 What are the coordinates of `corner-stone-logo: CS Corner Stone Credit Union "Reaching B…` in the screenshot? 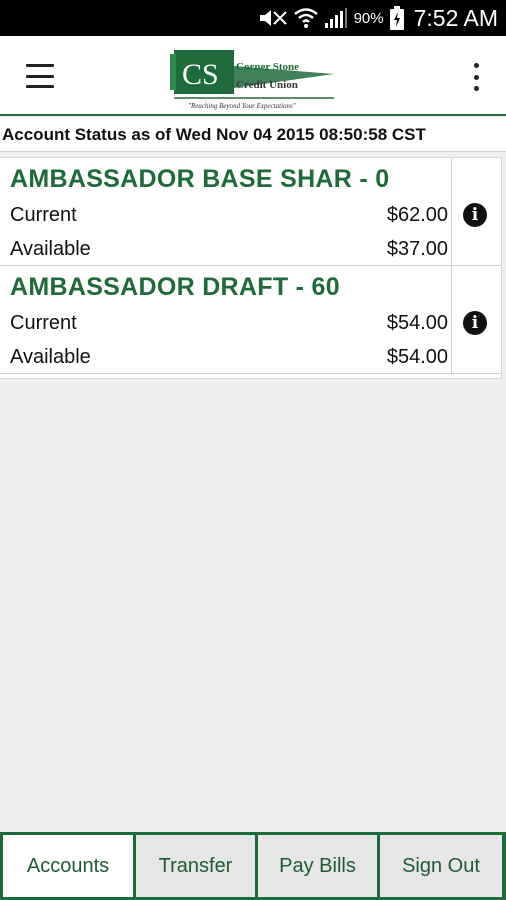 It's located at (253, 78).